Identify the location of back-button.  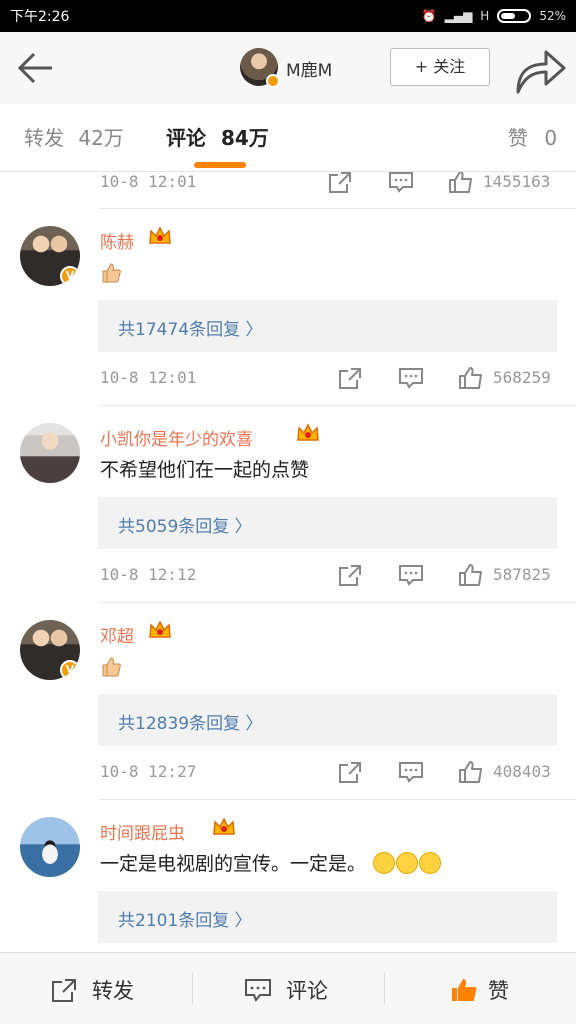
(35, 68).